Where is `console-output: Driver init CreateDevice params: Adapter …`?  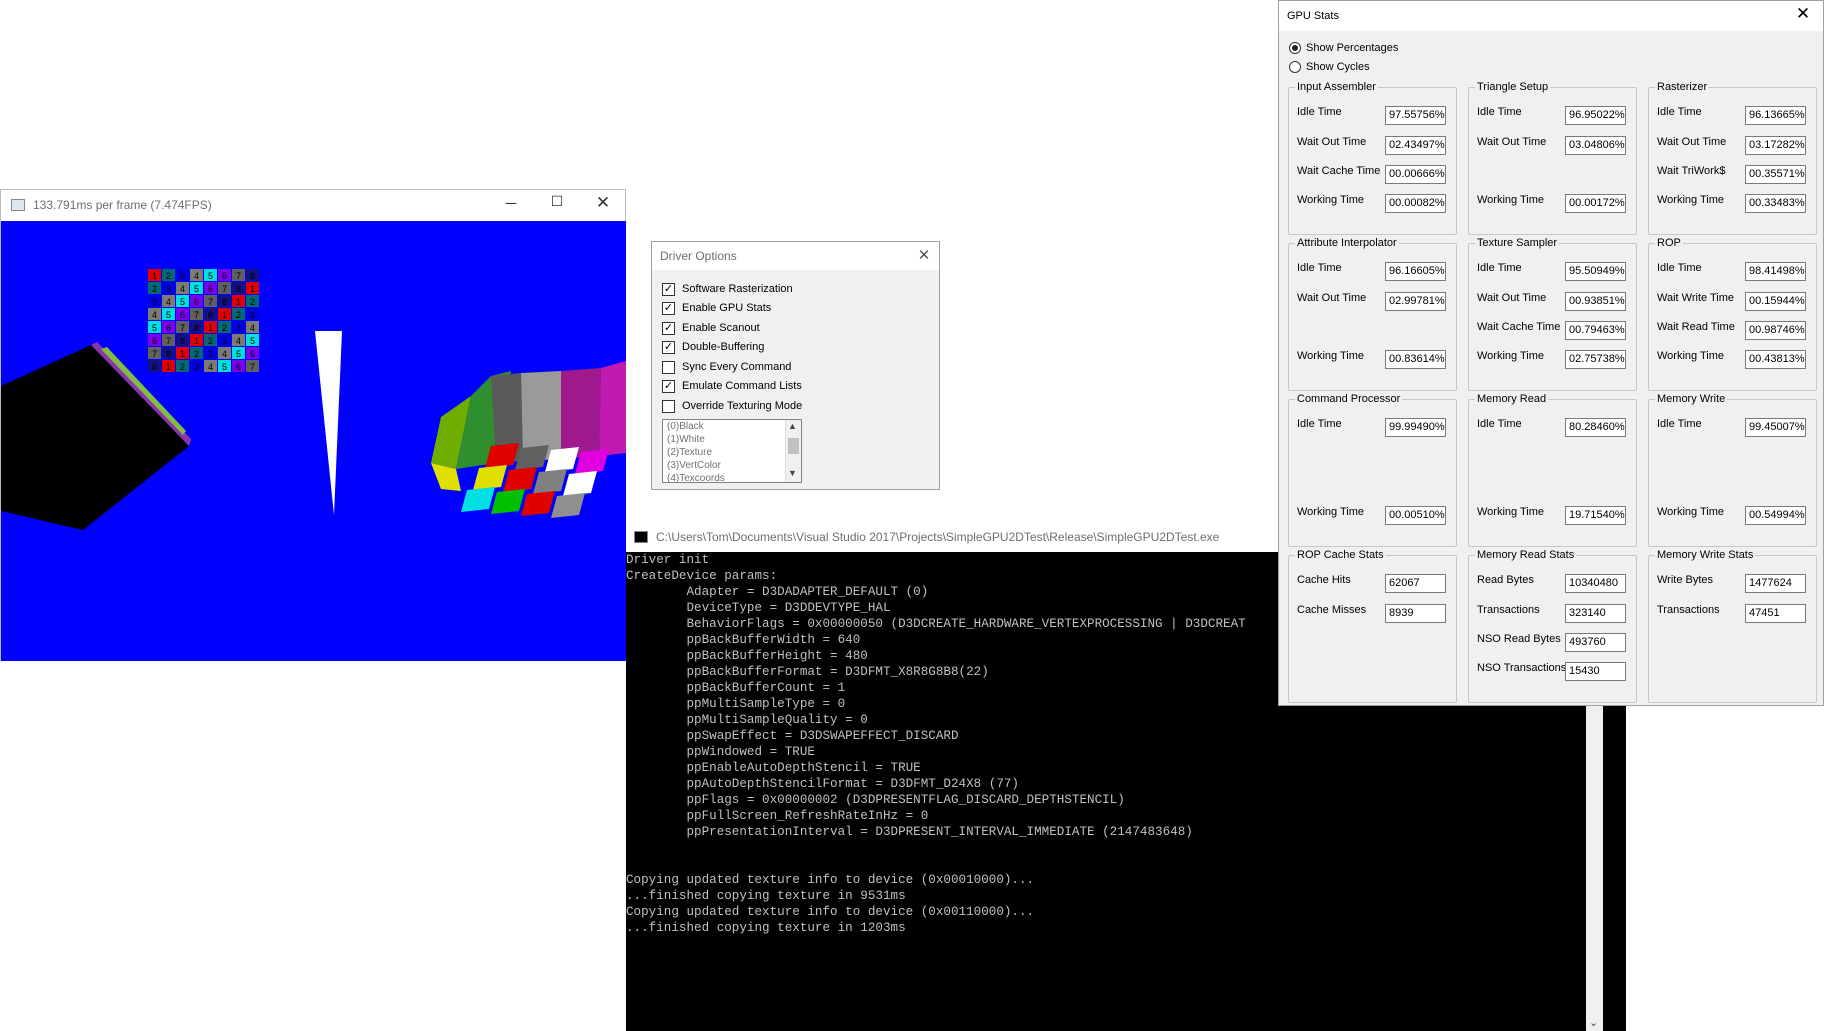
console-output: Driver init CreateDevice params: Adapter … is located at coordinates (936, 744).